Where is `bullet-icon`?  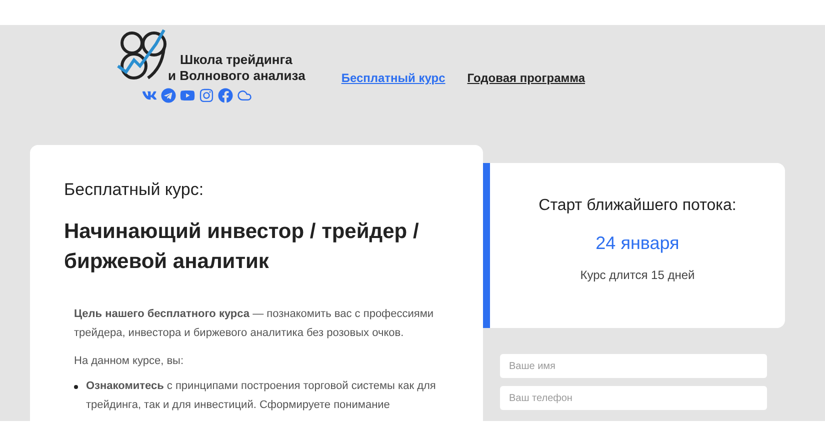
bullet-icon is located at coordinates (76, 387).